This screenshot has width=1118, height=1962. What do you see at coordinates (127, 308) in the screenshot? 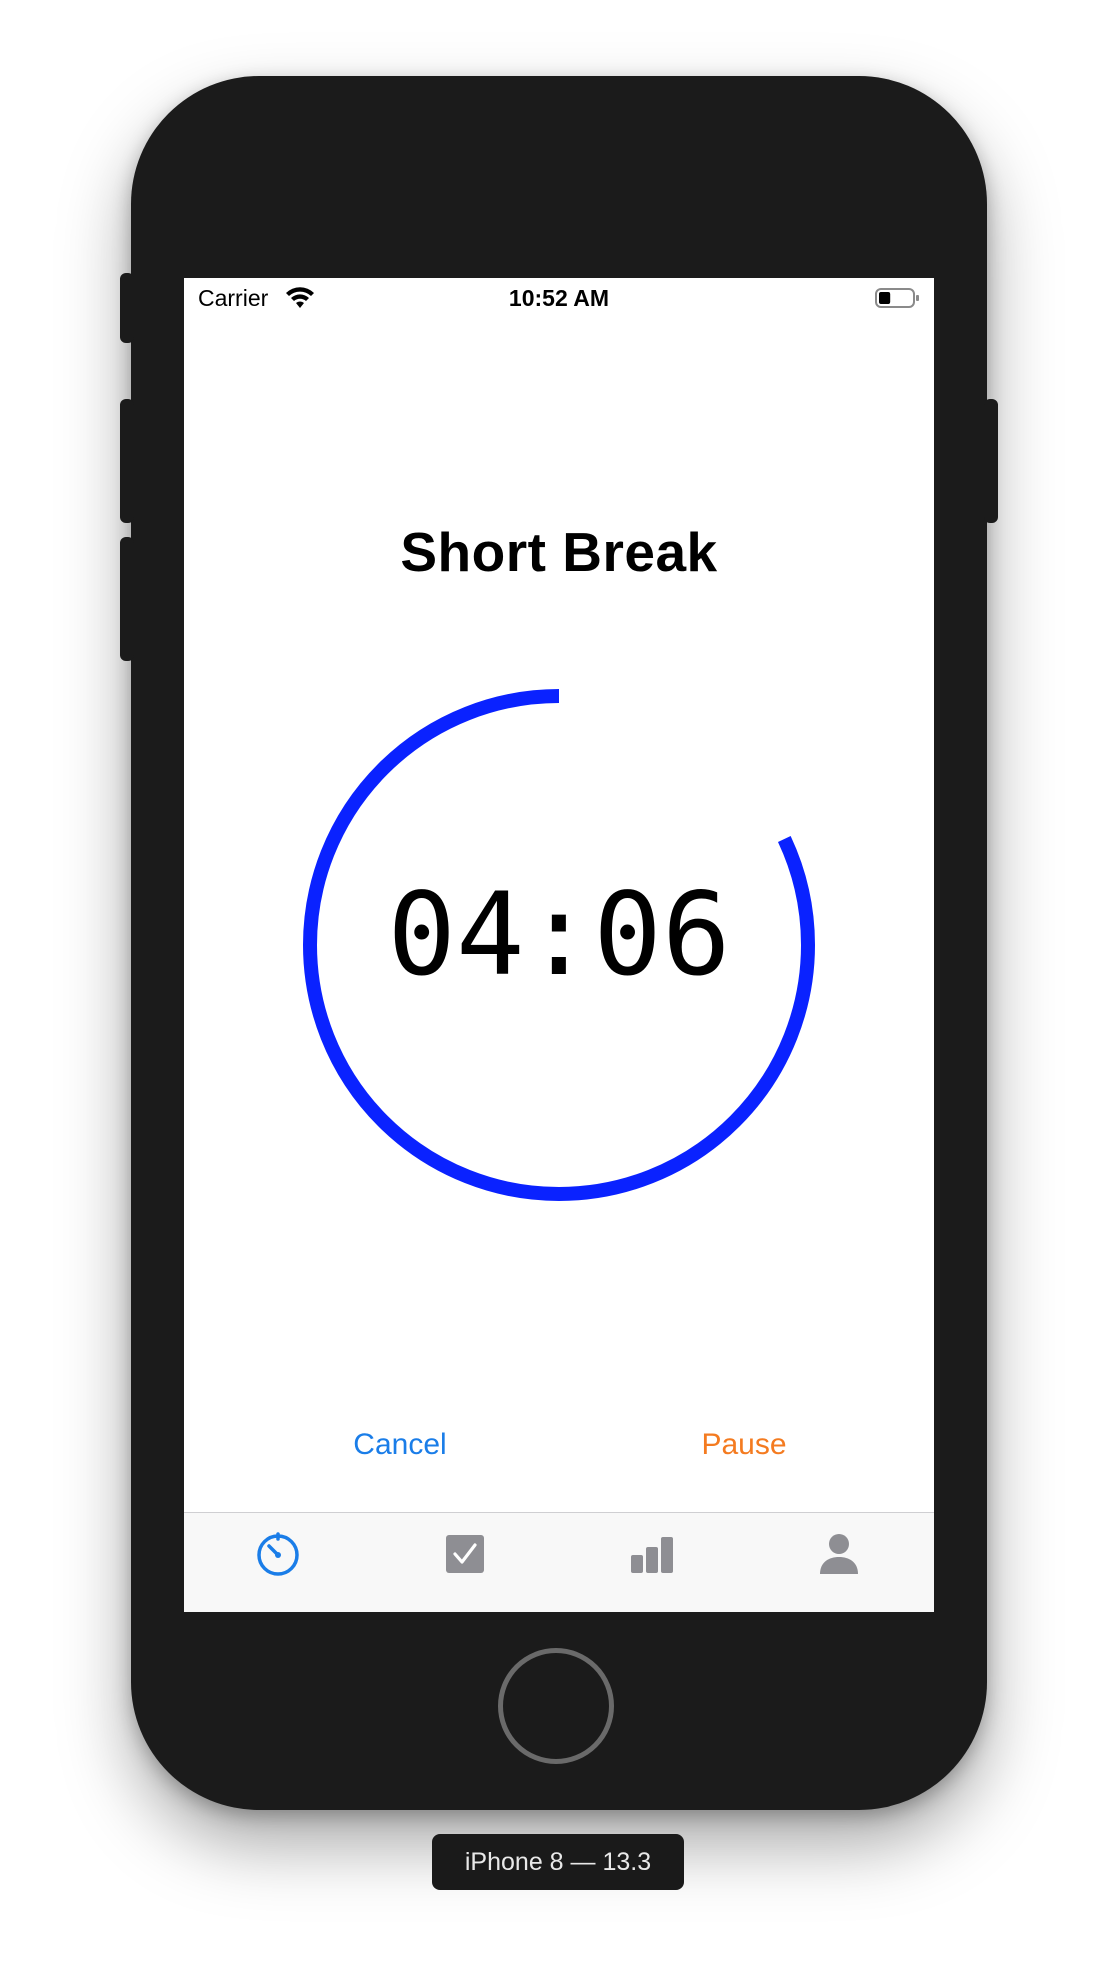
I see `mute-switch` at bounding box center [127, 308].